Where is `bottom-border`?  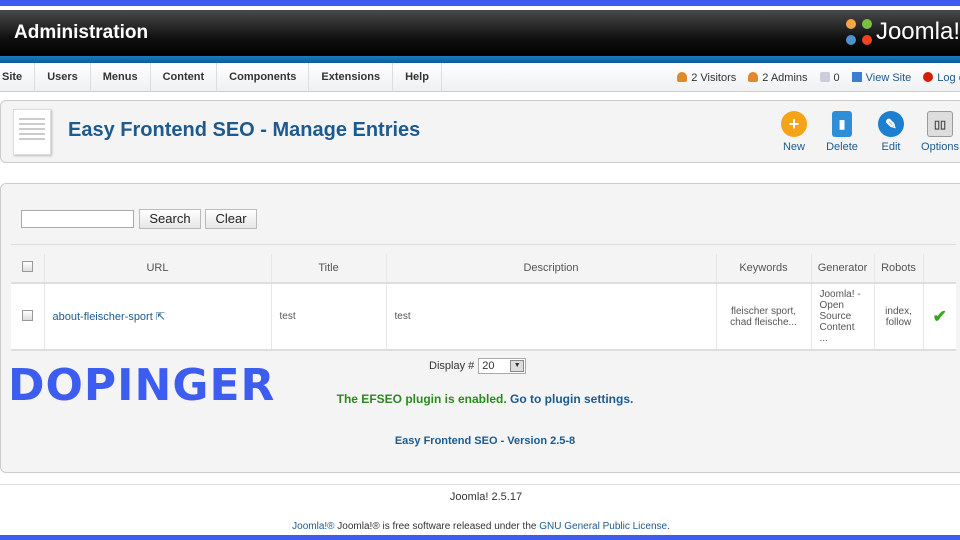 bottom-border is located at coordinates (480, 537).